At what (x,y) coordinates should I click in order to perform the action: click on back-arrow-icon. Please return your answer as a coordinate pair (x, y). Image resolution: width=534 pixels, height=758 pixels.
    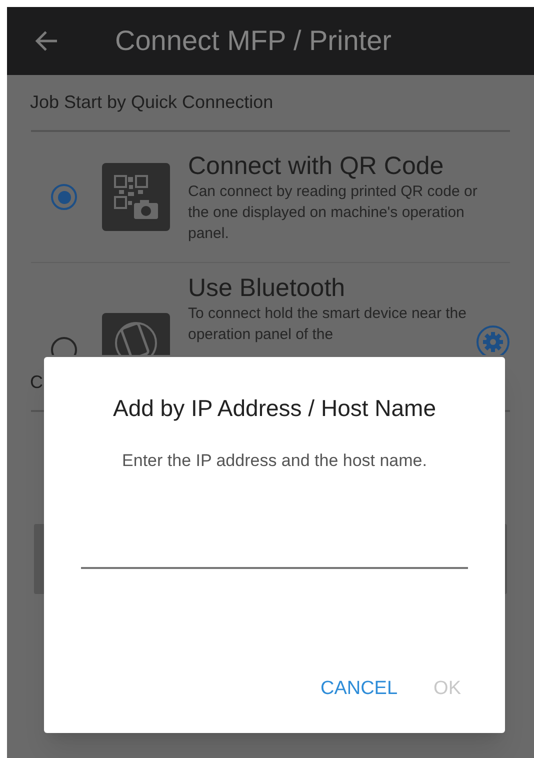
    Looking at the image, I should click on (47, 41).